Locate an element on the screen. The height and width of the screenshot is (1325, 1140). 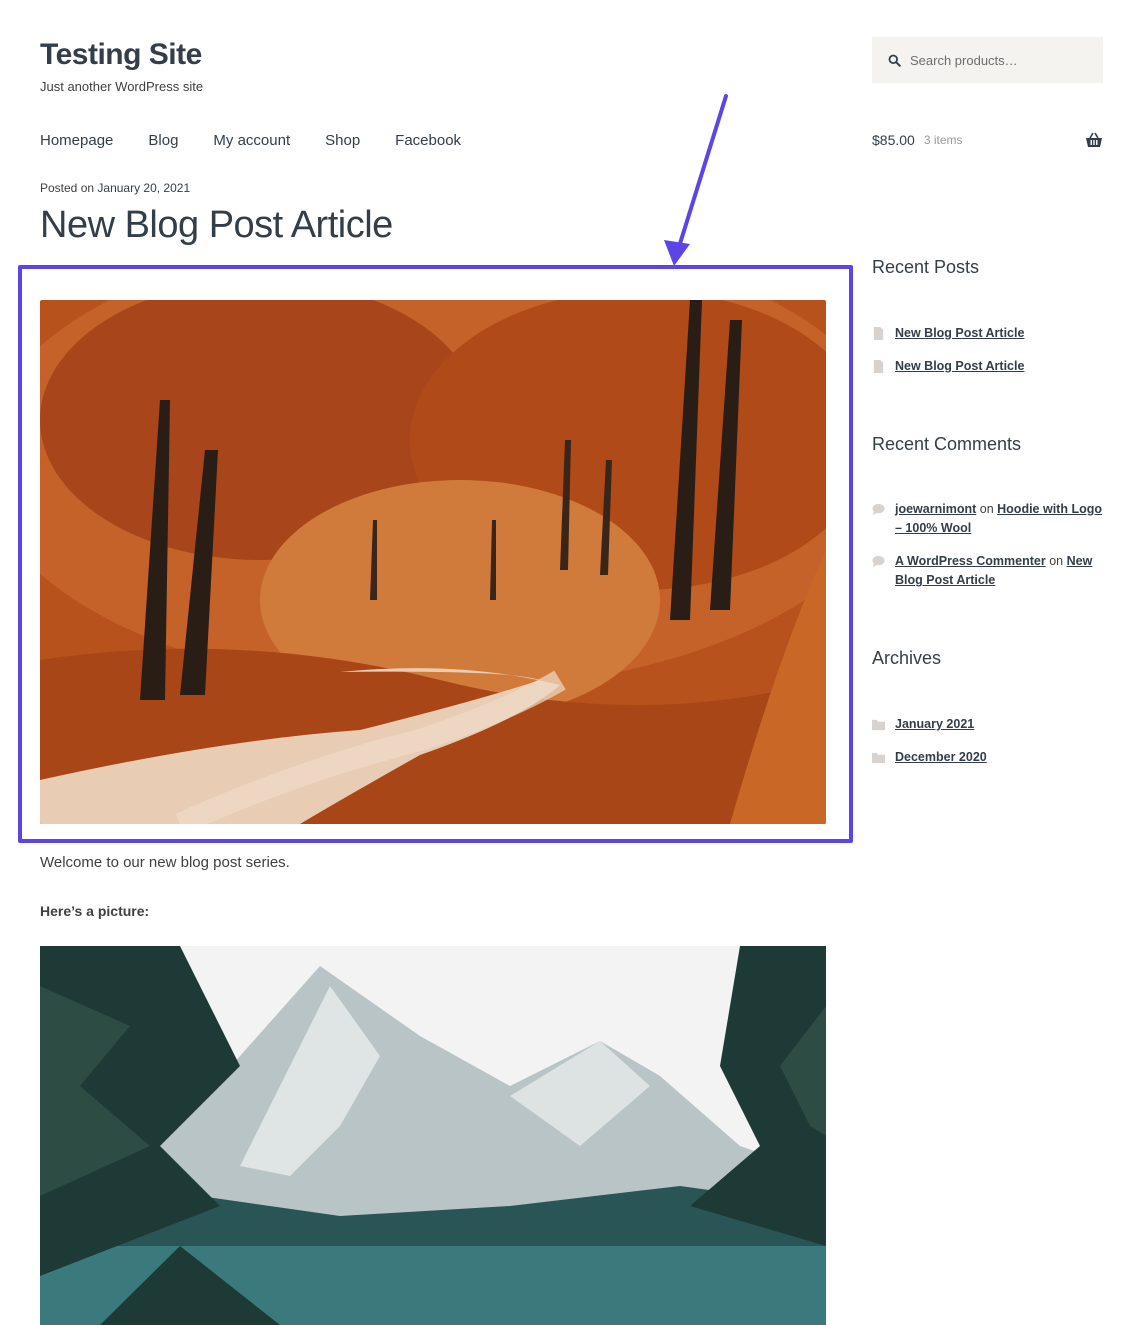
nav-item-shop: Shop is located at coordinates (342, 140).